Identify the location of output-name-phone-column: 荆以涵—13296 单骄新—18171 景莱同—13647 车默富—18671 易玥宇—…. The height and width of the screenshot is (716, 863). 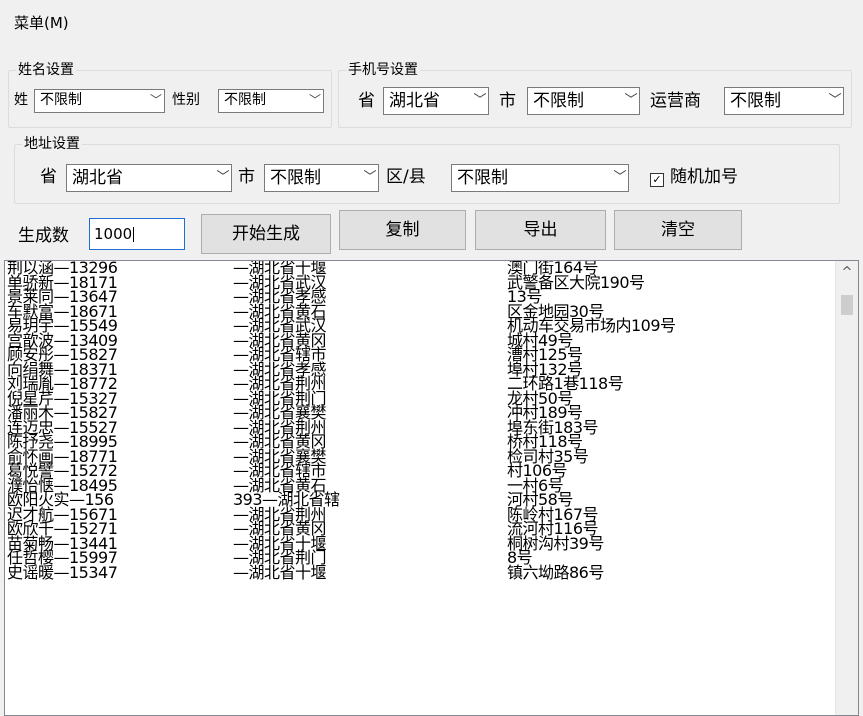
(62, 421).